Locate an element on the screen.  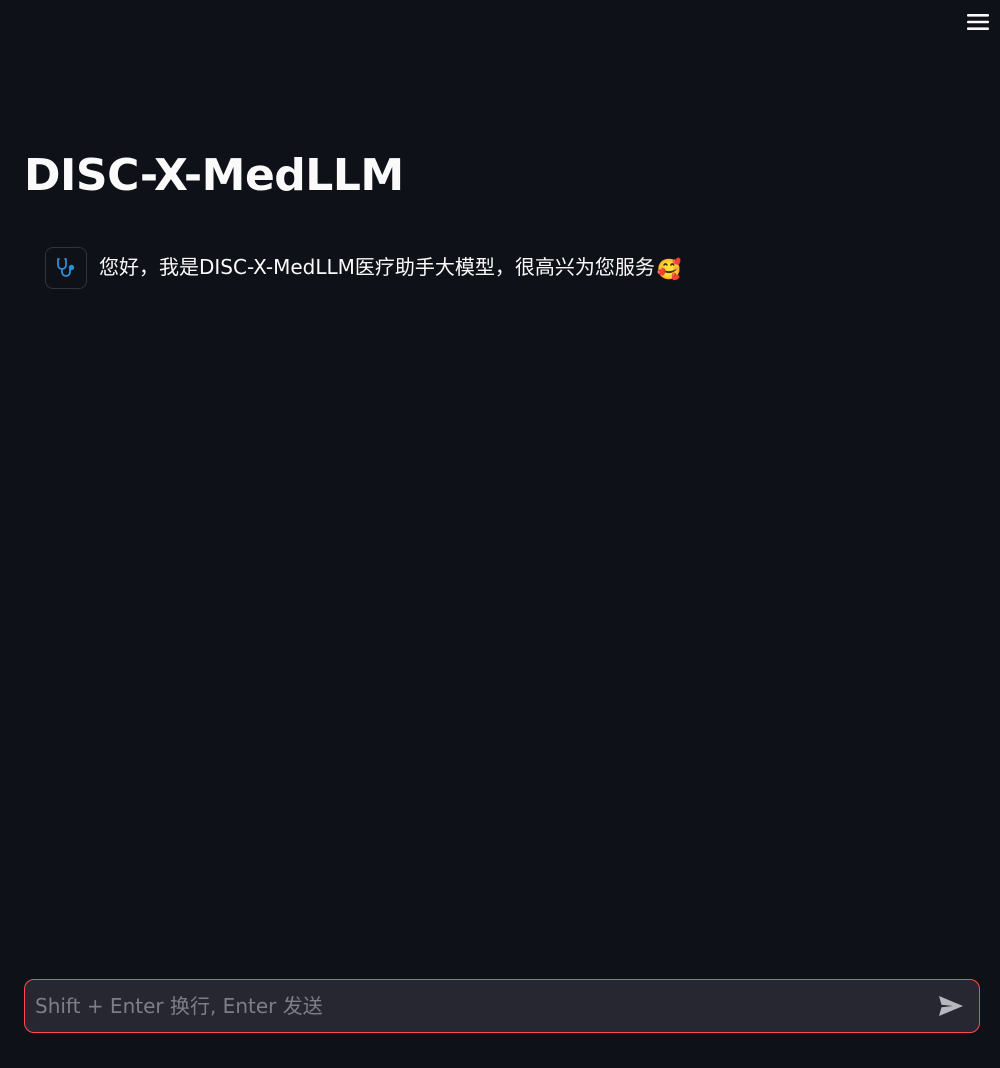
stethoscope-icon is located at coordinates (66, 267).